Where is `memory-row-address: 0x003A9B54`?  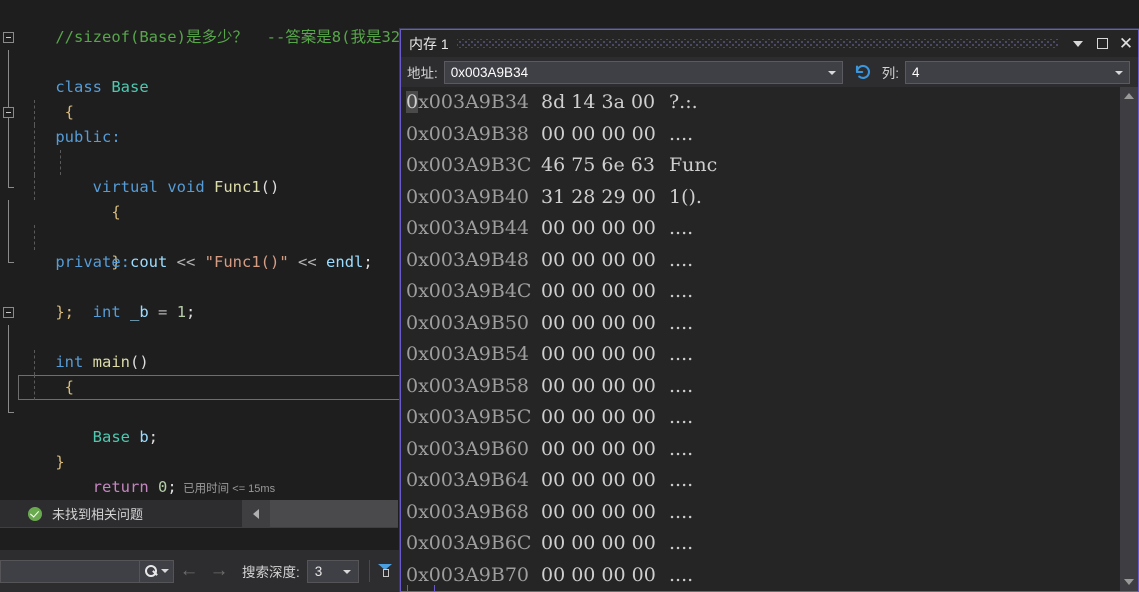 memory-row-address: 0x003A9B54 is located at coordinates (468, 354).